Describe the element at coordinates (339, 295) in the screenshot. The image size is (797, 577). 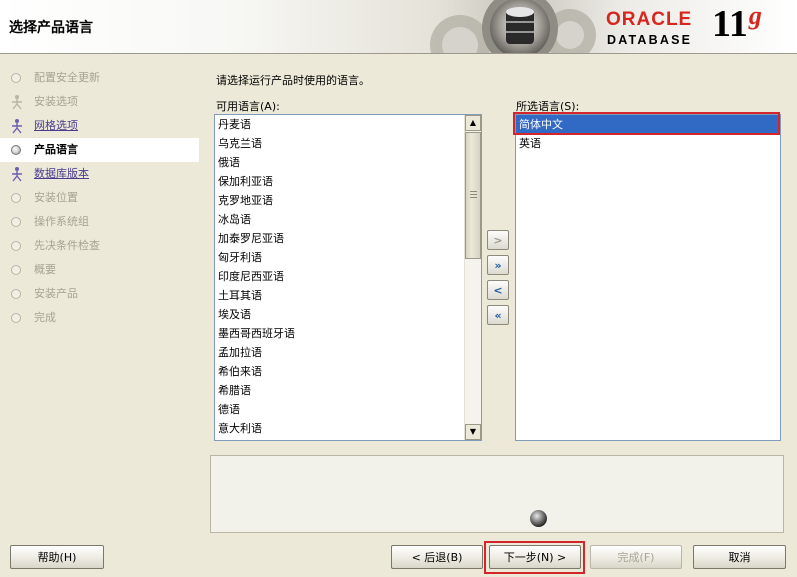
I see `available-language-item: 土耳其语` at that location.